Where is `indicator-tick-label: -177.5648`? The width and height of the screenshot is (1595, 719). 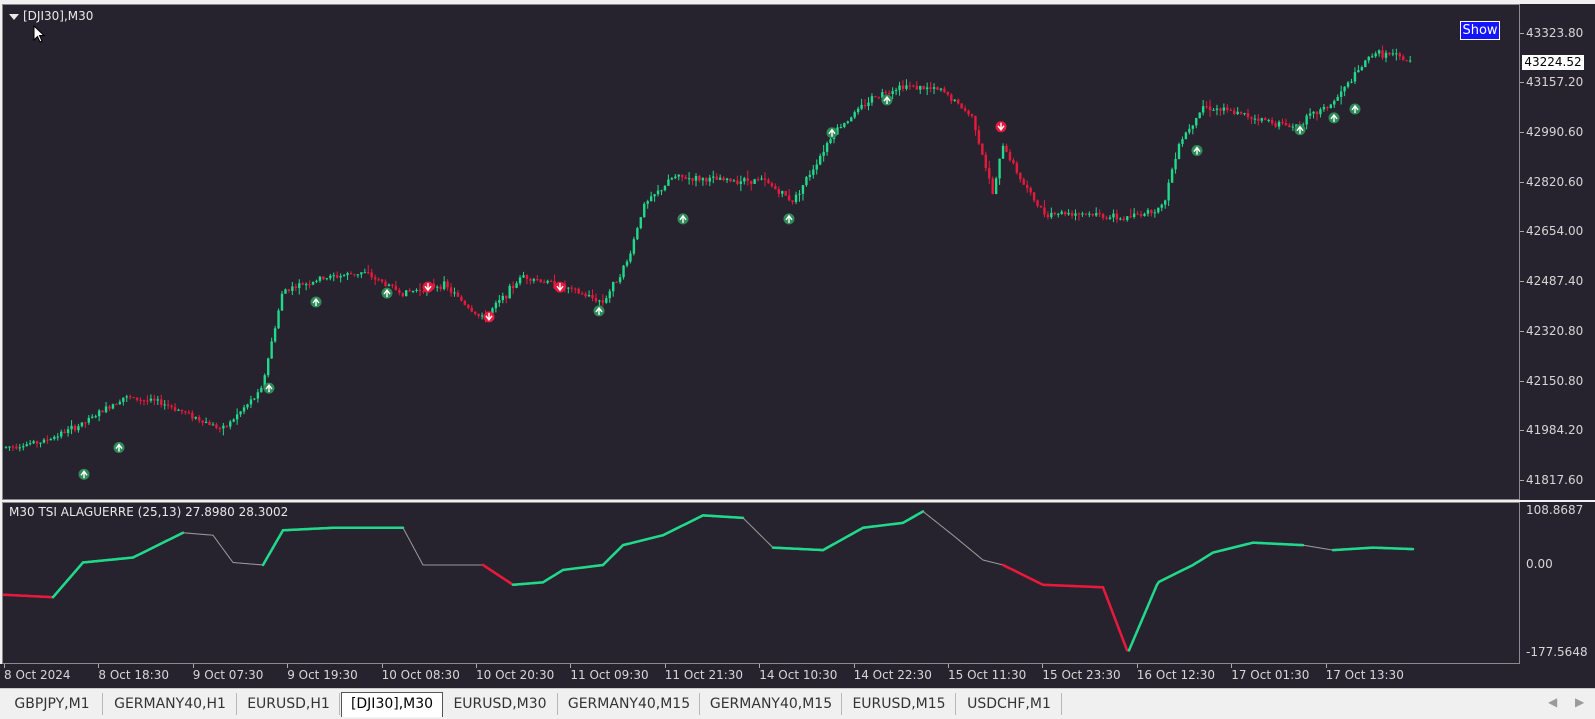
indicator-tick-label: -177.5648 is located at coordinates (1557, 652).